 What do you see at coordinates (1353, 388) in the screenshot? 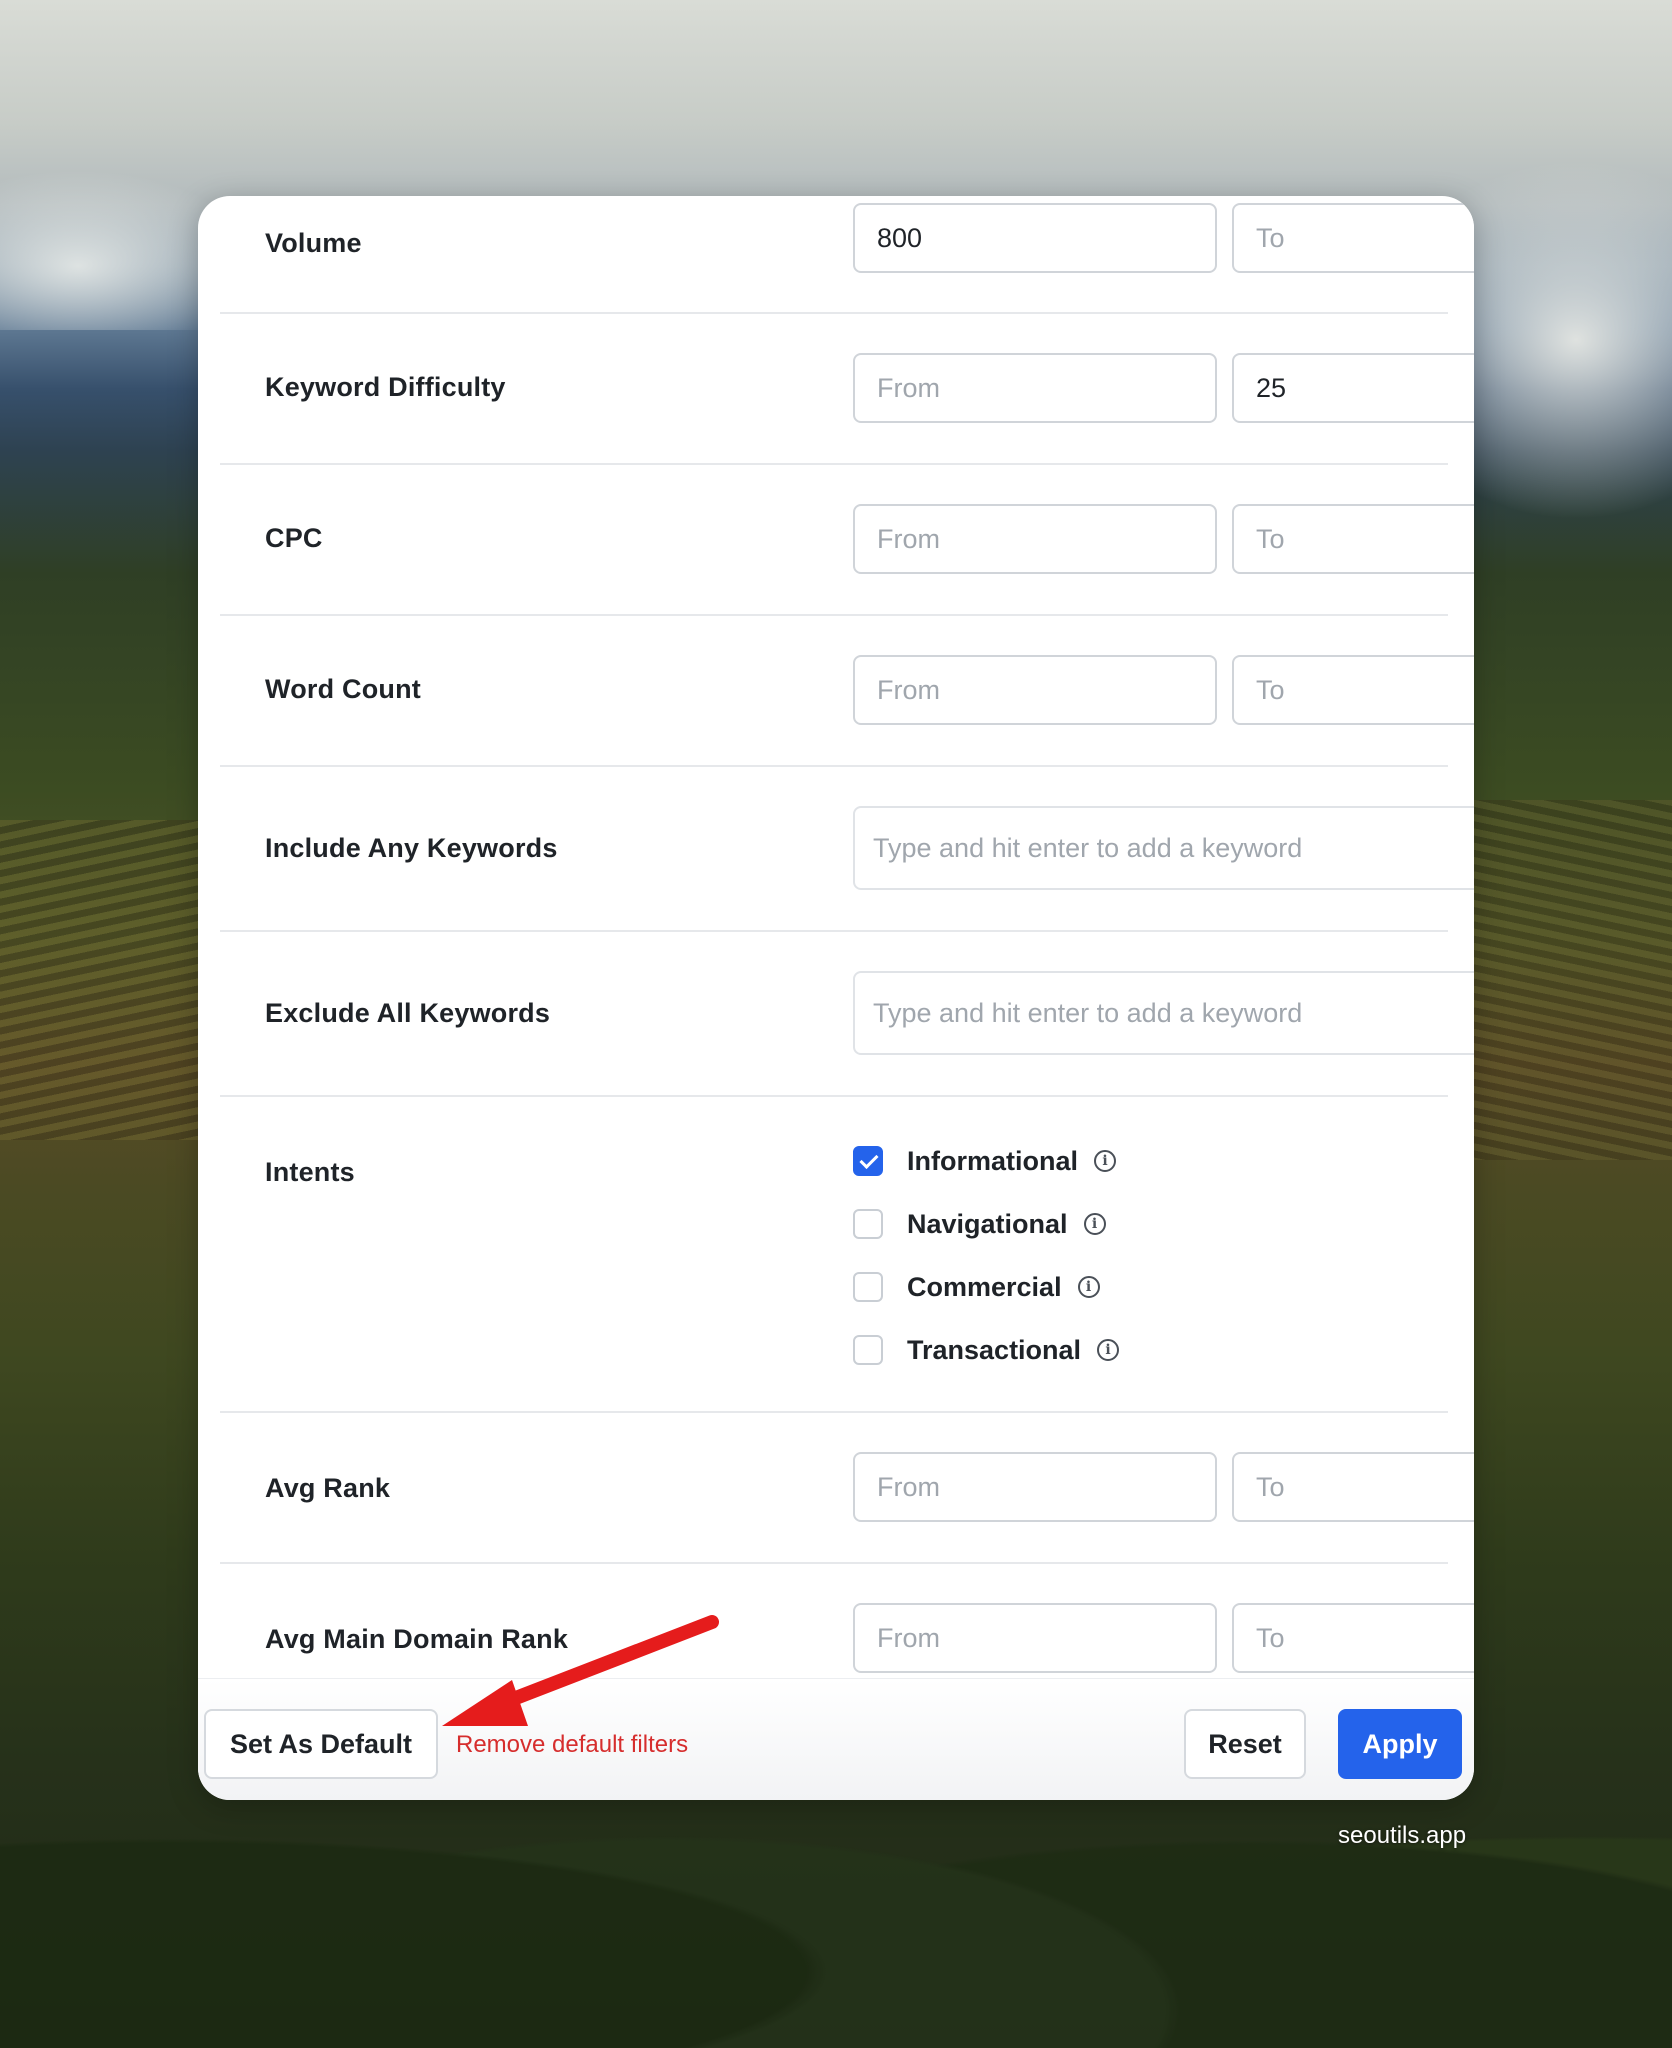
I see `keyword-difficulty-to-input` at bounding box center [1353, 388].